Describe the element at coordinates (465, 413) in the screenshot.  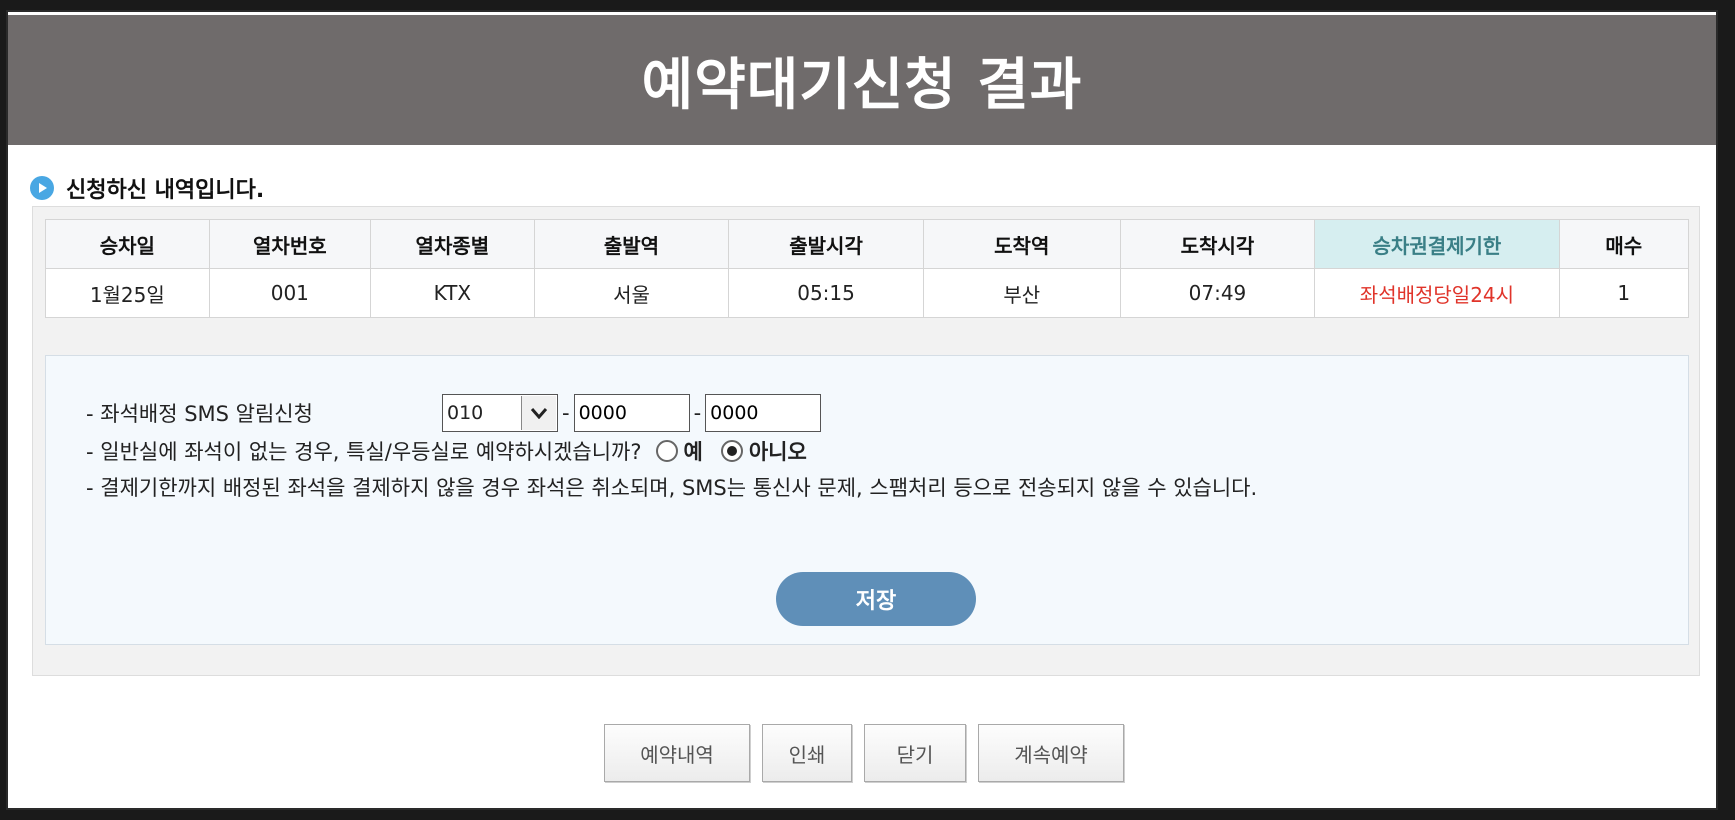
I see `phone-prefix-value: 010` at that location.